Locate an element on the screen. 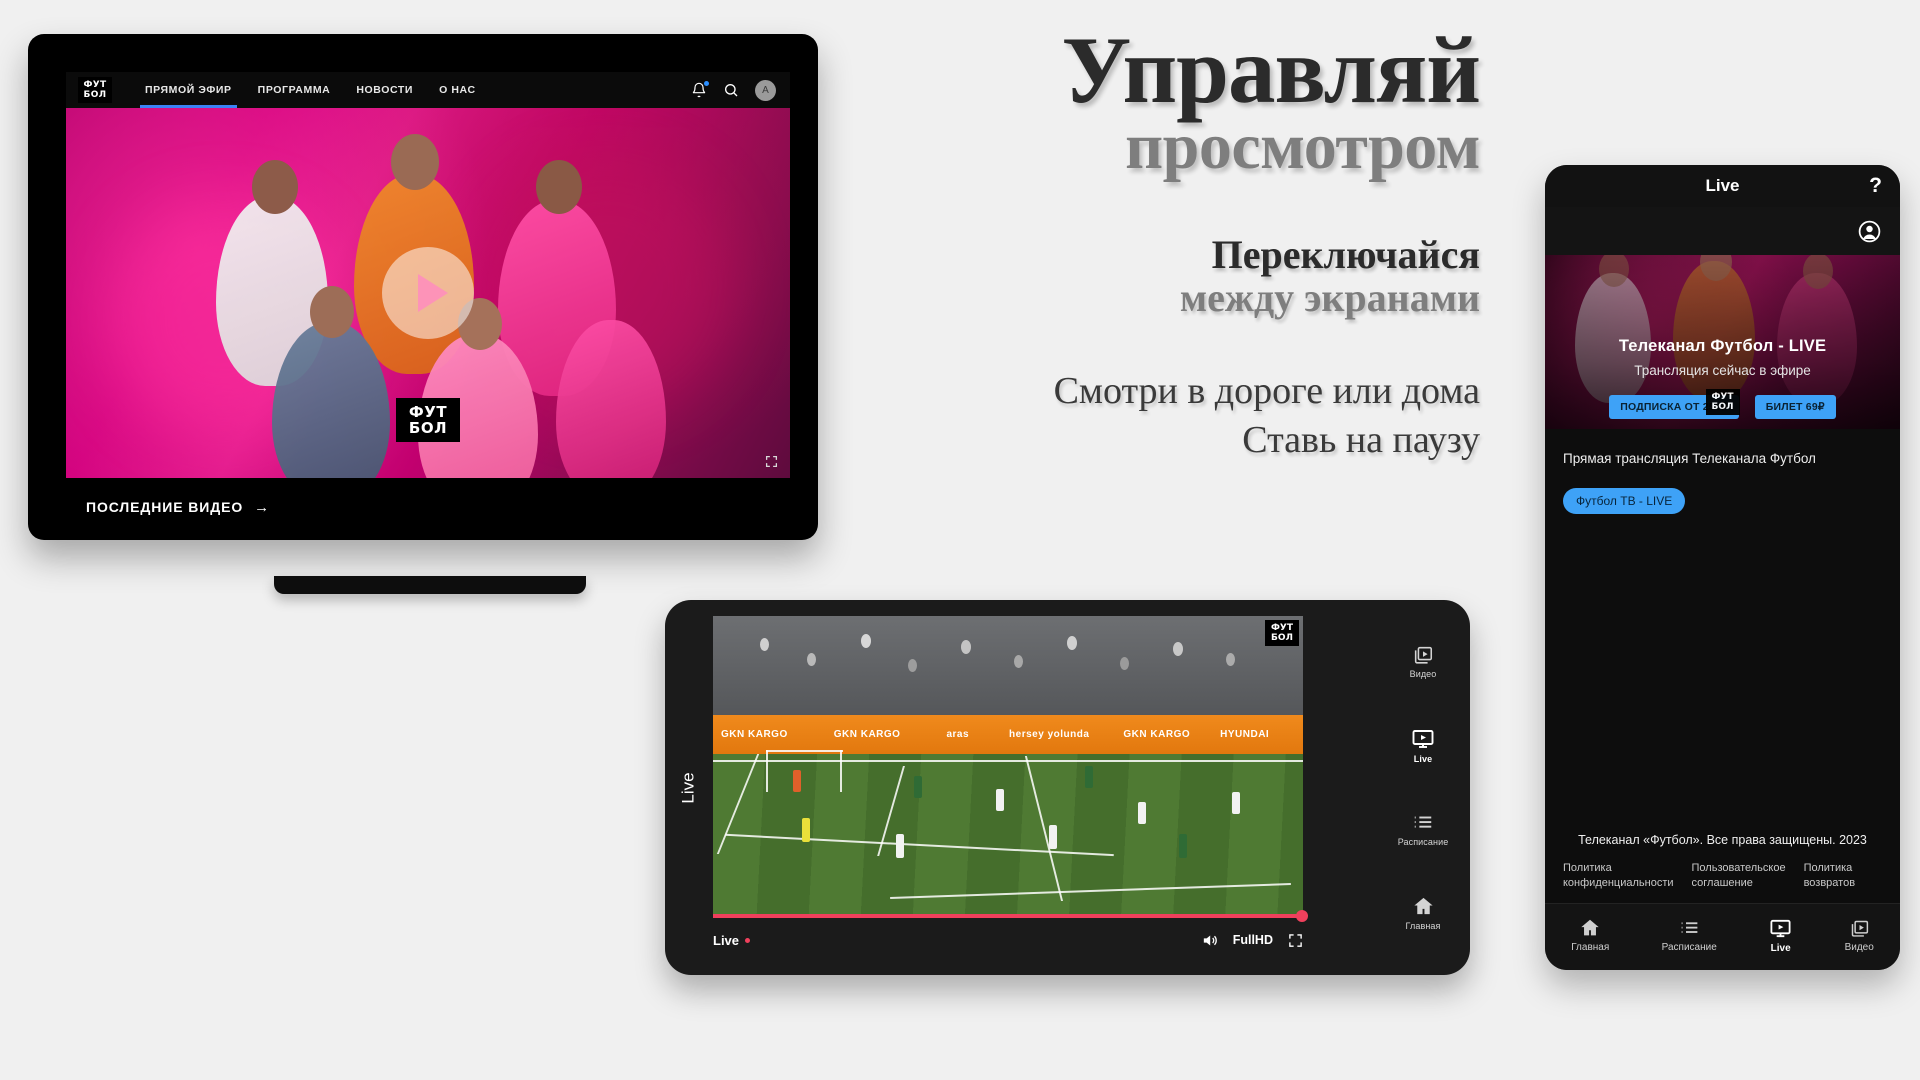 This screenshot has width=1920, height=1080. hero-banner: ФУТ БОЛ is located at coordinates (428, 293).